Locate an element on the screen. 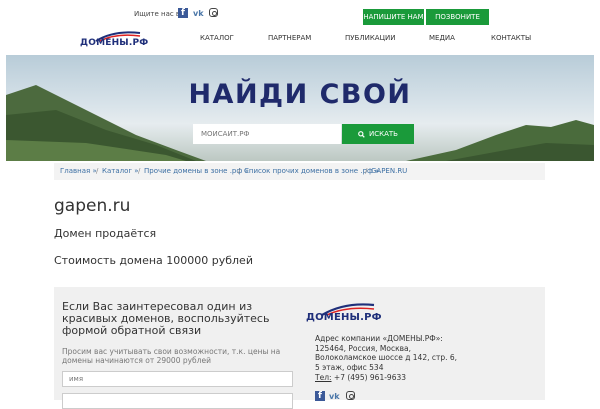  write-us-button: НАПИШИТЕ НАМ is located at coordinates (393, 17).